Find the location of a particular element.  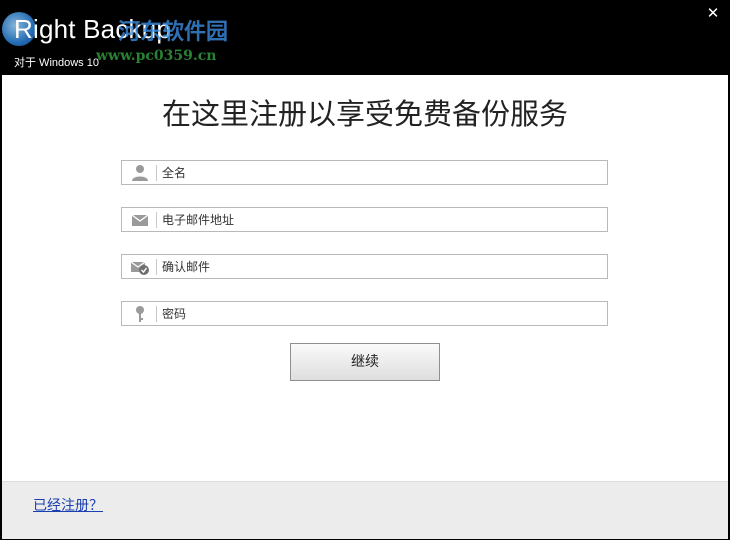

key-icon is located at coordinates (140, 314).